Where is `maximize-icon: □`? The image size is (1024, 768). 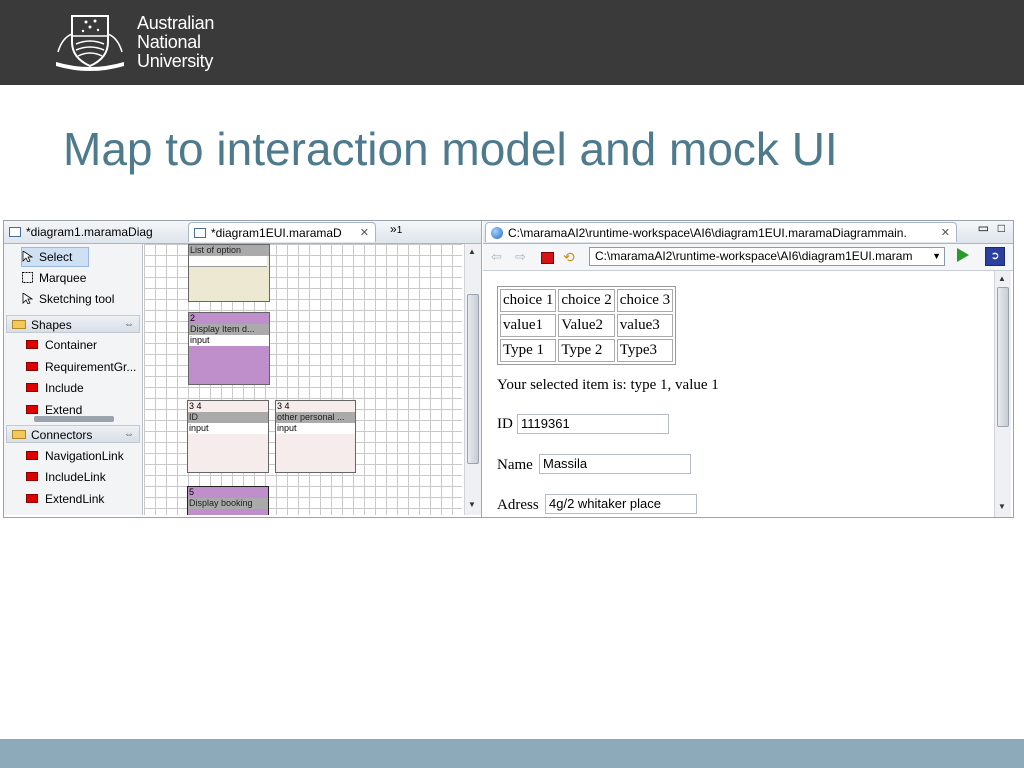 maximize-icon: □ is located at coordinates (1001, 228).